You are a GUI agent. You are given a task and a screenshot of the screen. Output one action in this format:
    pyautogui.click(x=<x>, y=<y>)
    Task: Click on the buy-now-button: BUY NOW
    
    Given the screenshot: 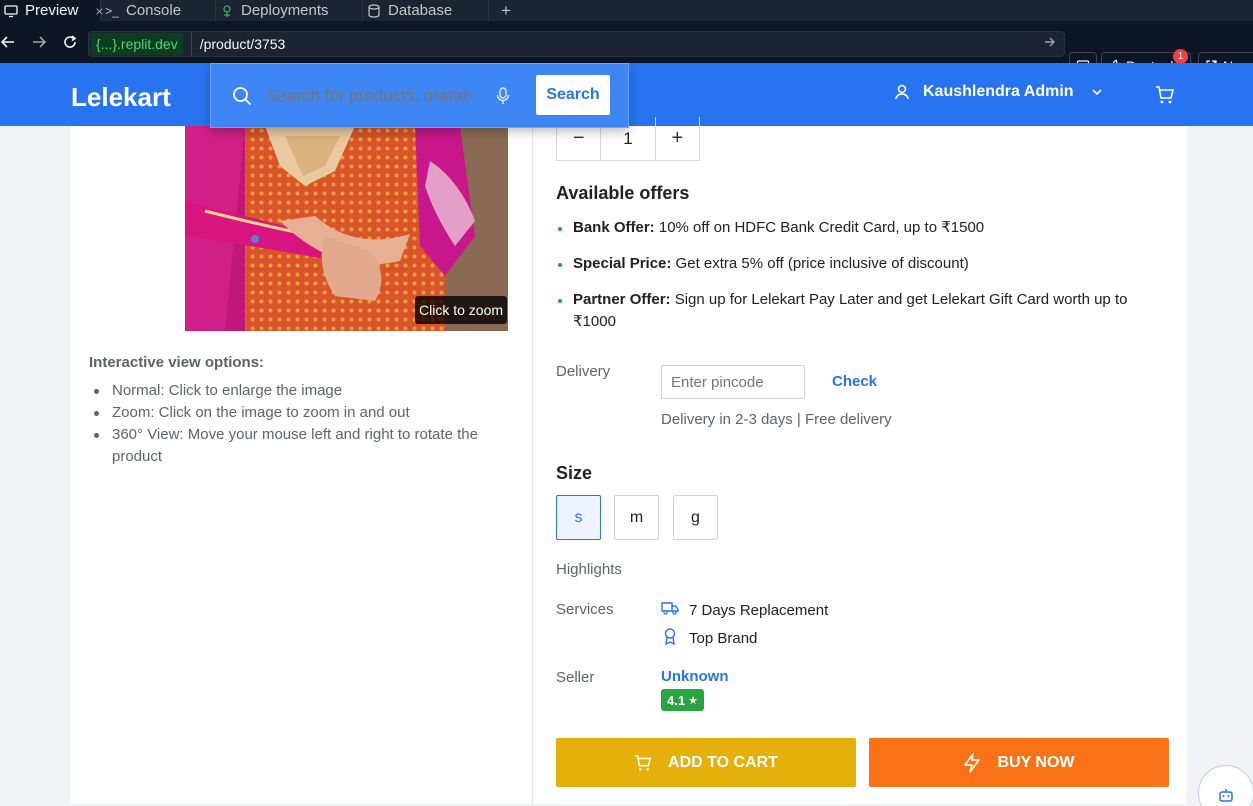 What is the action you would take?
    pyautogui.click(x=1019, y=762)
    